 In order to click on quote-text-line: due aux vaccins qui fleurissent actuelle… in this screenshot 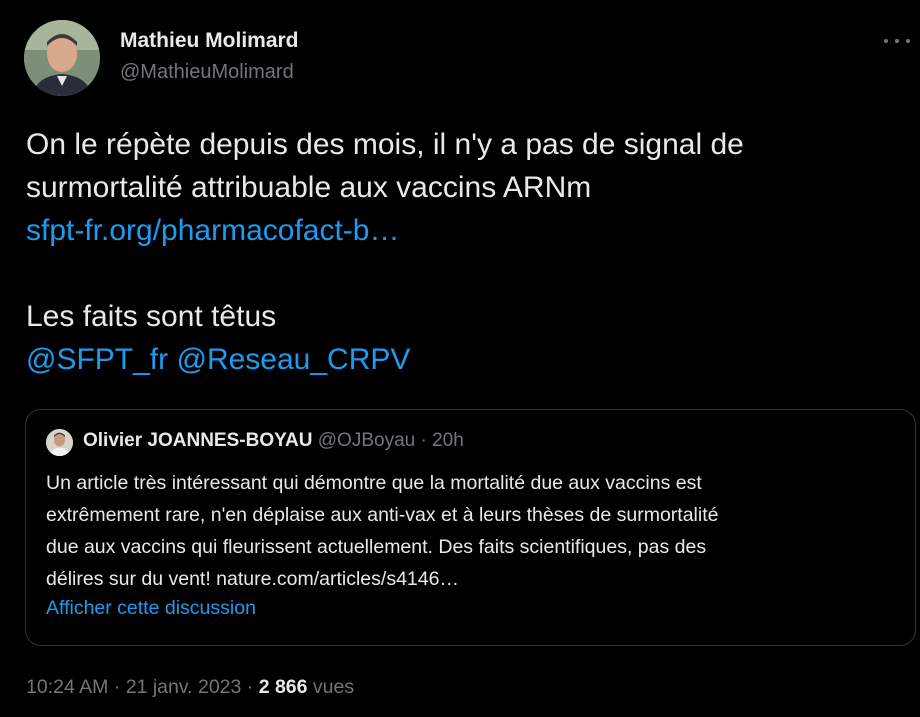, I will do `click(376, 547)`.